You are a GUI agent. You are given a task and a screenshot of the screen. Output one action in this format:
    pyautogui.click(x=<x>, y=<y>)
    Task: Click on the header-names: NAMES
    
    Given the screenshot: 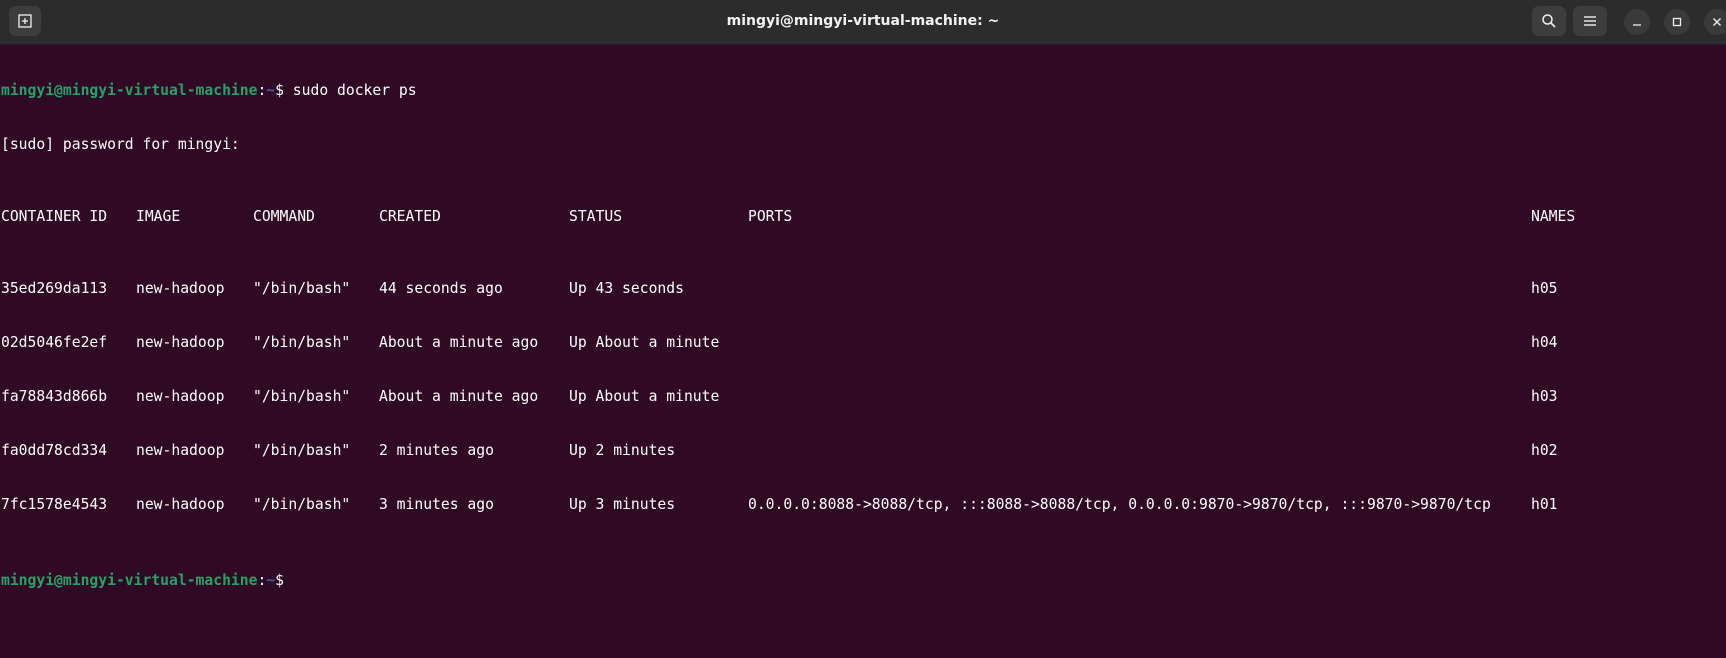 What is the action you would take?
    pyautogui.click(x=1553, y=216)
    